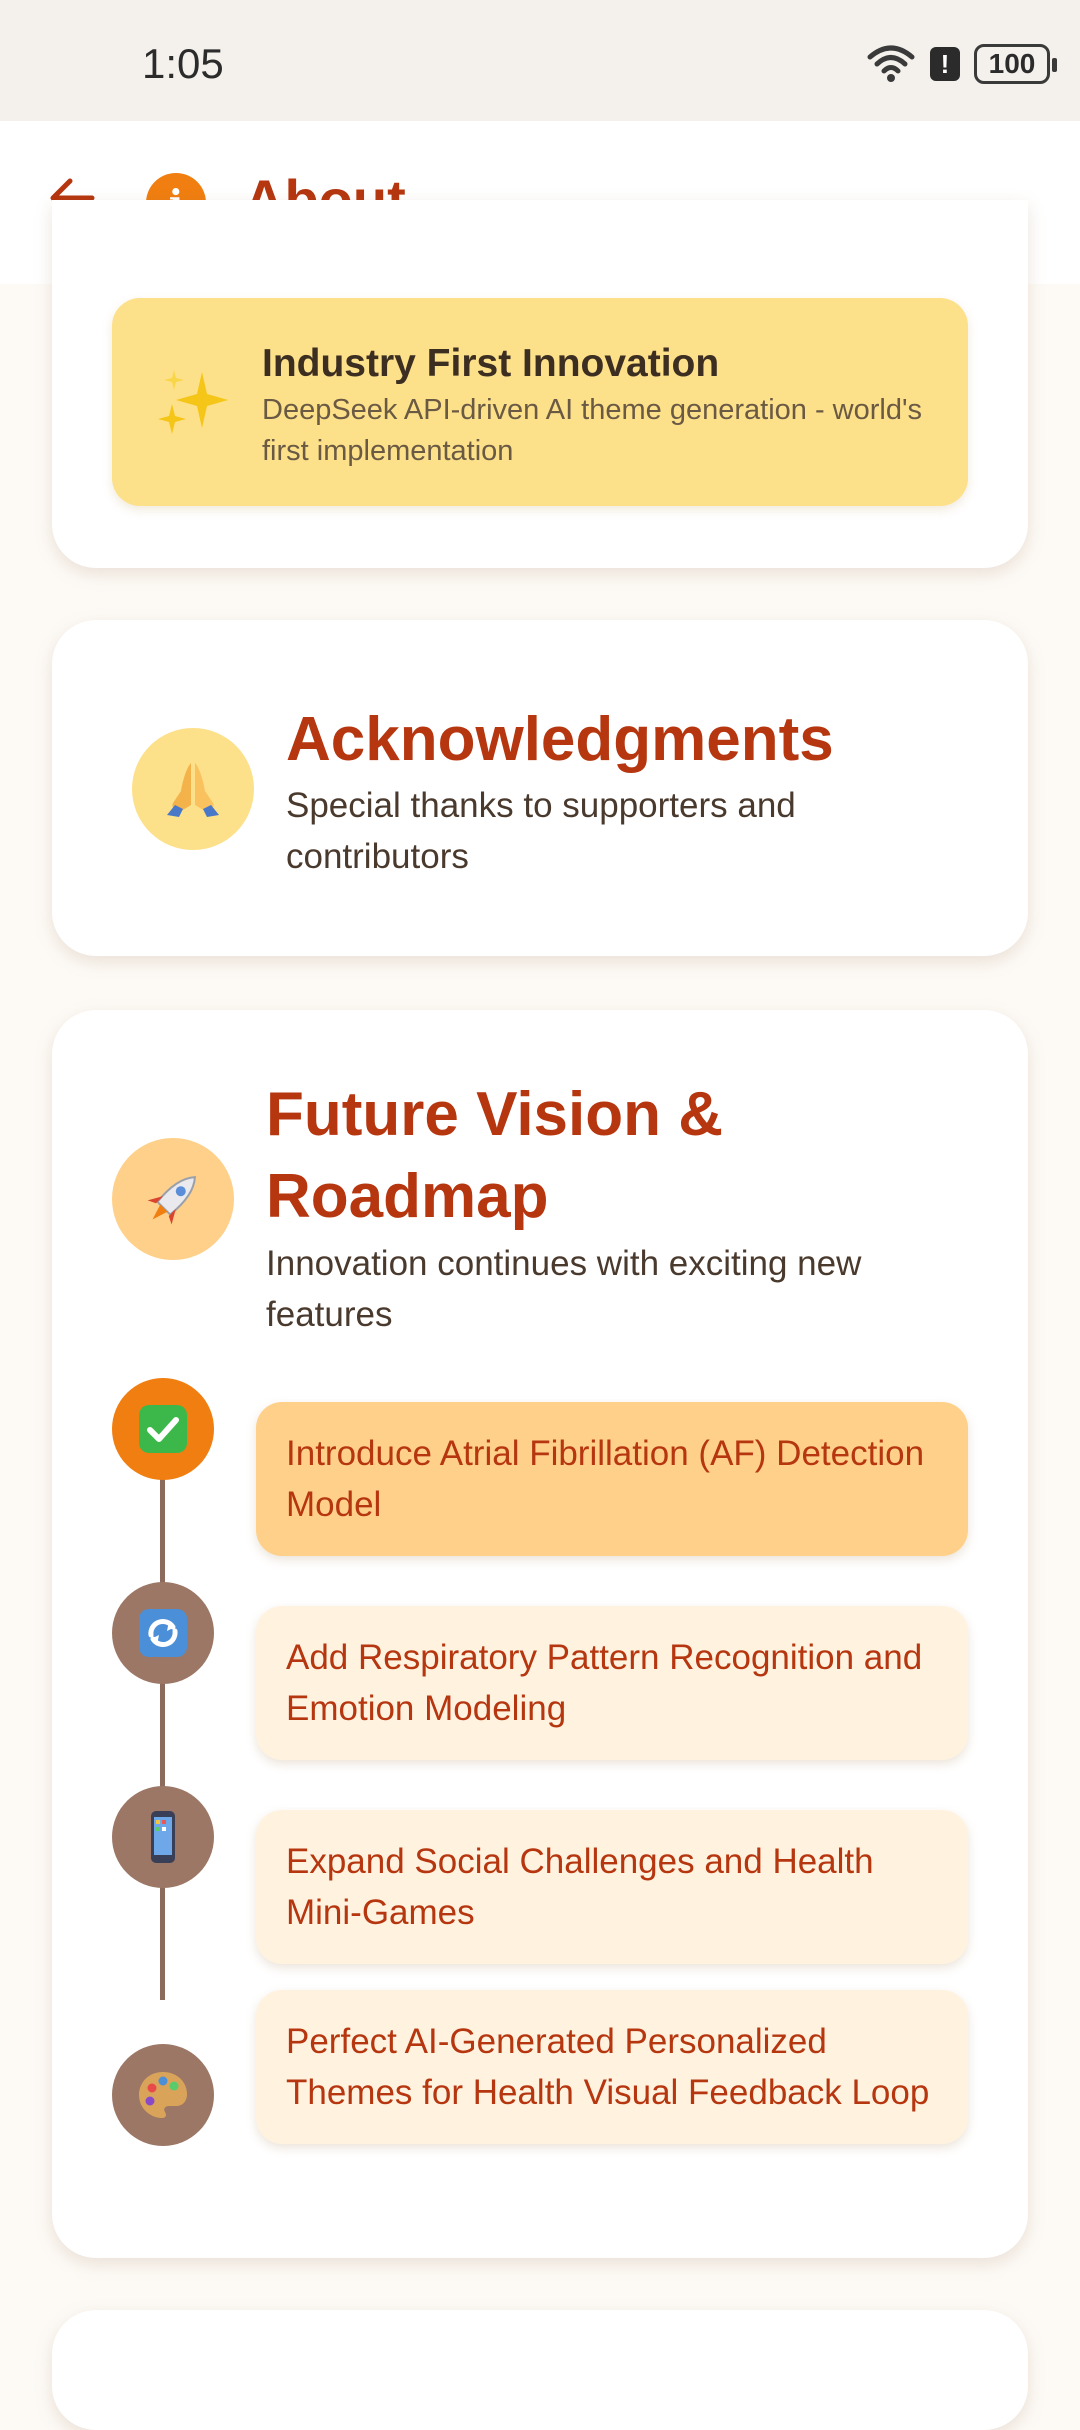 This screenshot has width=1080, height=2430. I want to click on praying-hands-glyph, so click(193, 790).